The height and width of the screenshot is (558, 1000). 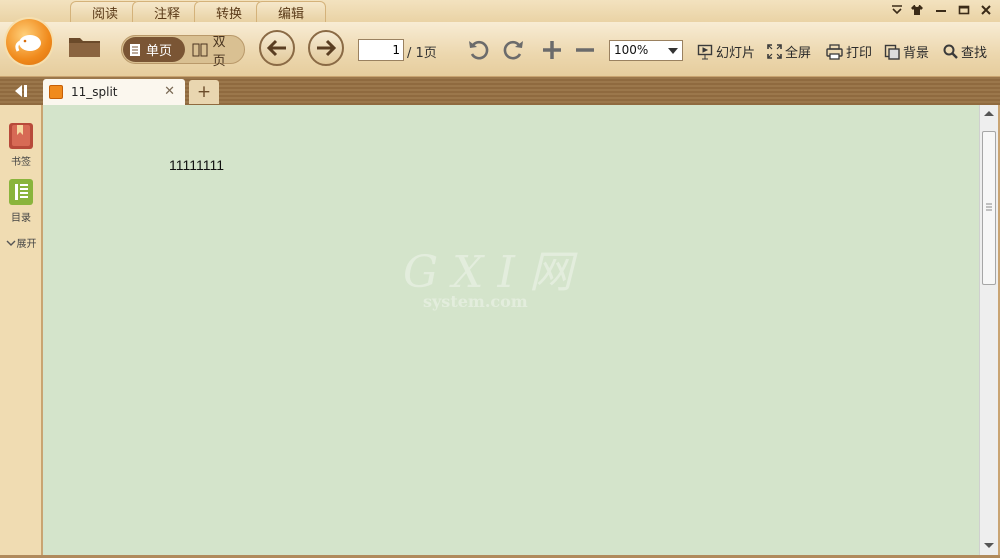 I want to click on print-label: 打印, so click(x=859, y=53).